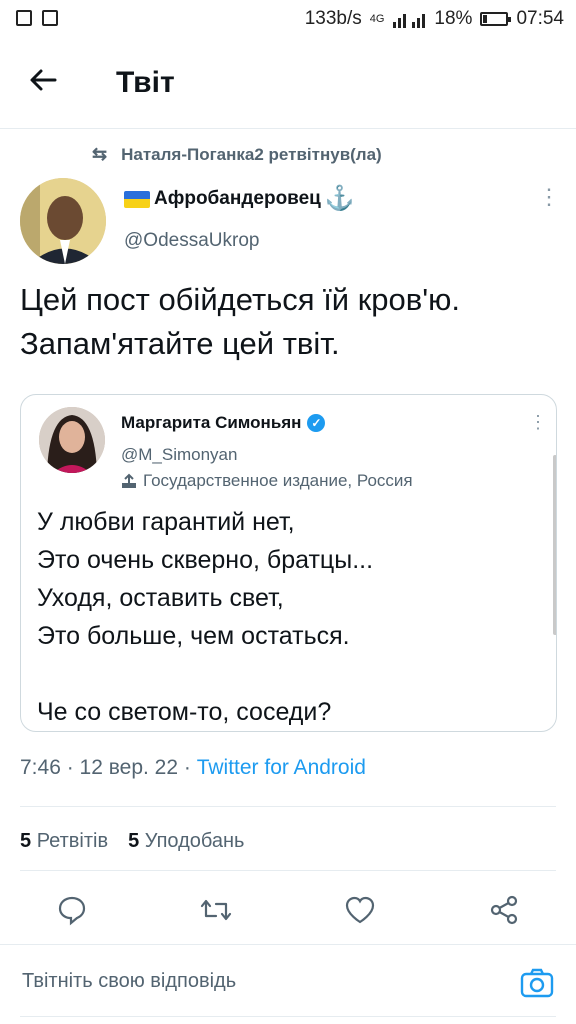  I want to click on state-media-label: Государственное издание, Россия, so click(267, 481).